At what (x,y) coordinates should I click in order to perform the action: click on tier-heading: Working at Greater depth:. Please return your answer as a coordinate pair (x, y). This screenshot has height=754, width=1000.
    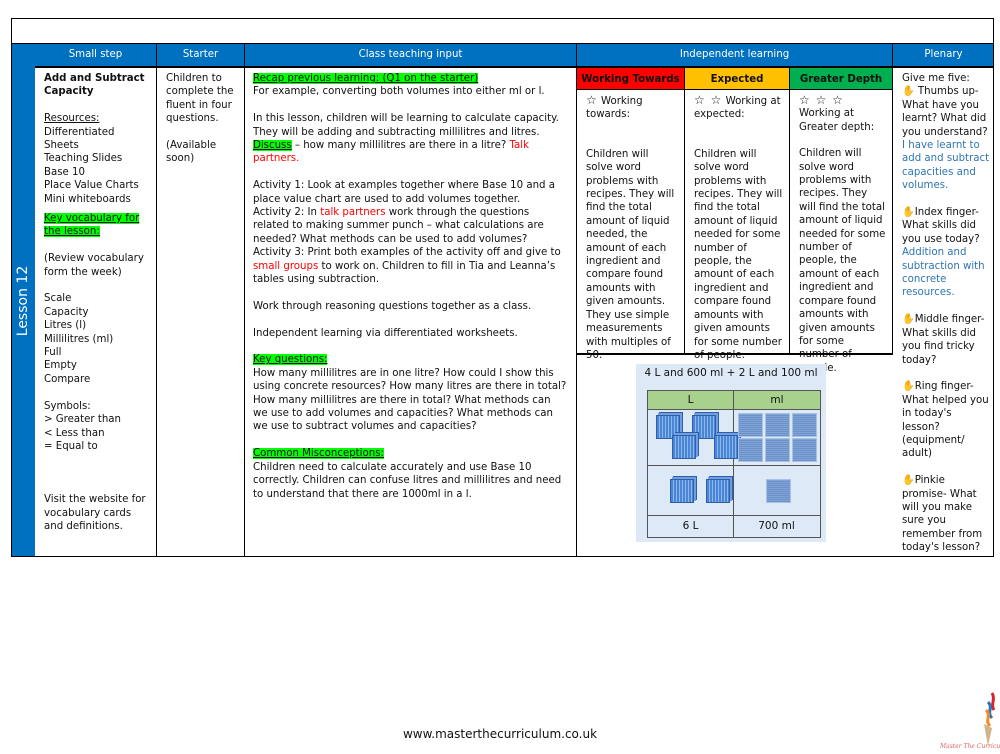
    Looking at the image, I should click on (837, 120).